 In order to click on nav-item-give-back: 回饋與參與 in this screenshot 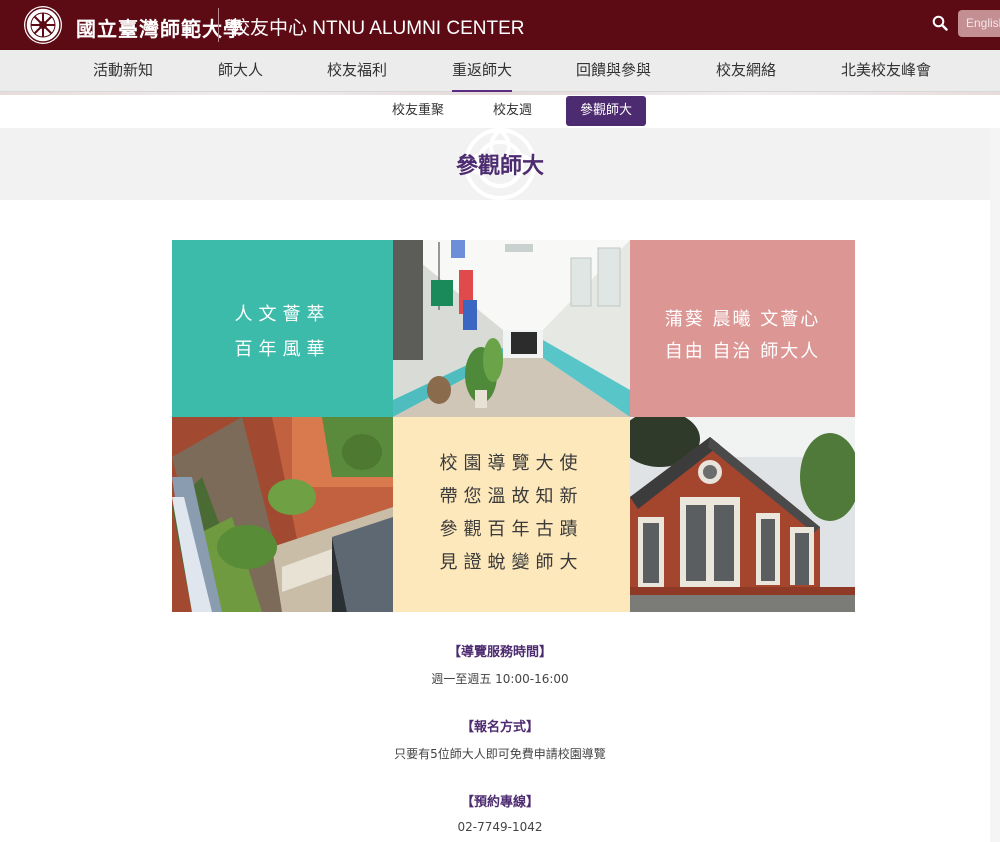, I will do `click(613, 71)`.